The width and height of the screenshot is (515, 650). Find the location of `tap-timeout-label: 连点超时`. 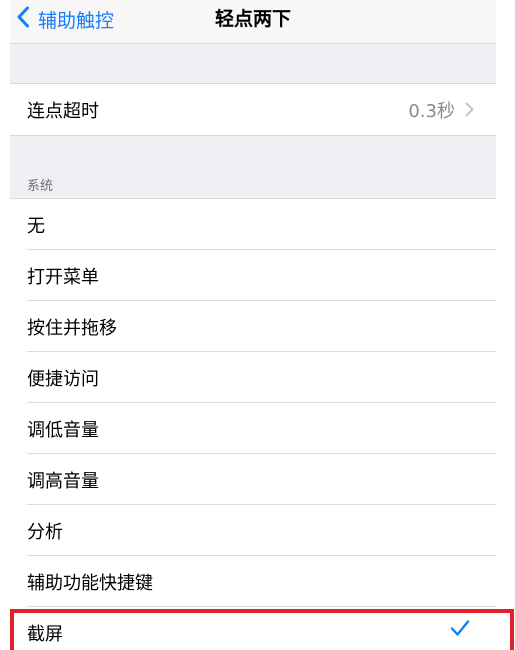

tap-timeout-label: 连点超时 is located at coordinates (63, 111).